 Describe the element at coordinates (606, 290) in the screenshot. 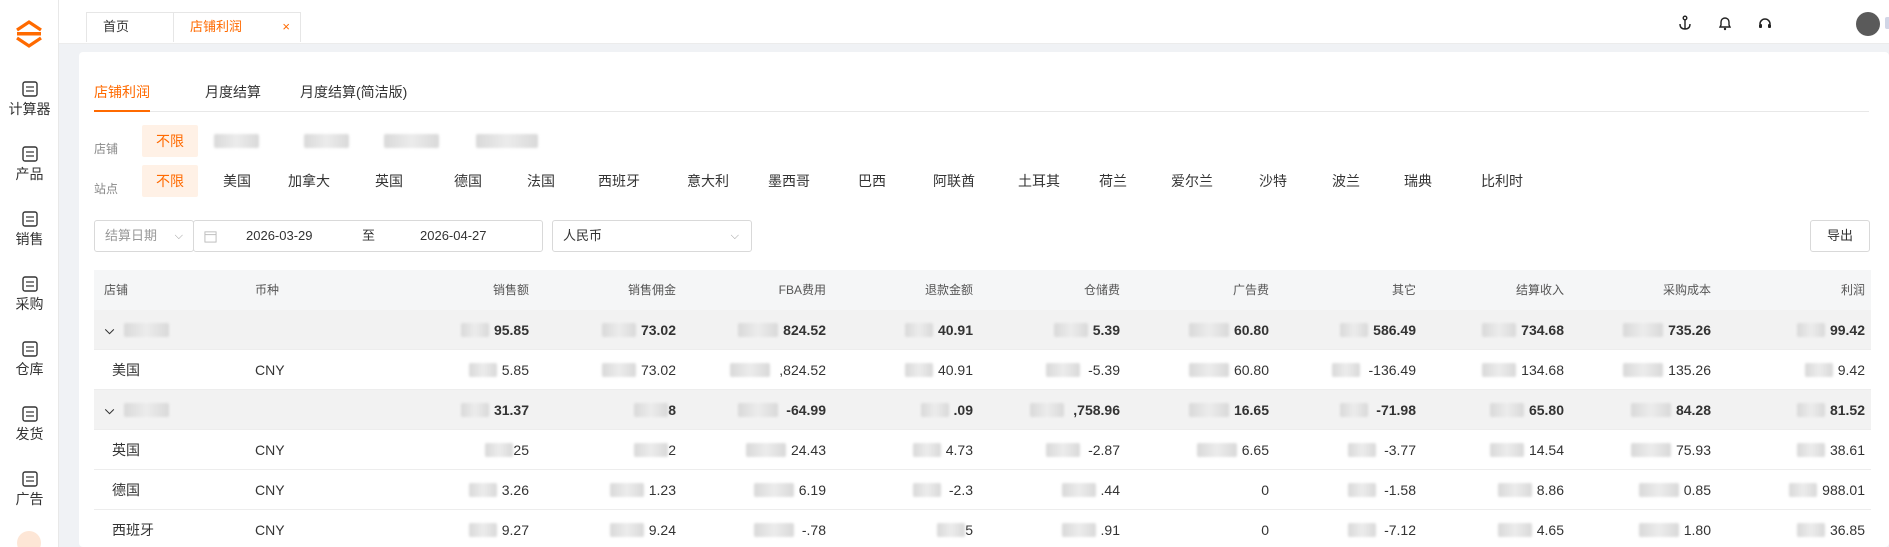

I see `column-header: 销售佣金` at that location.